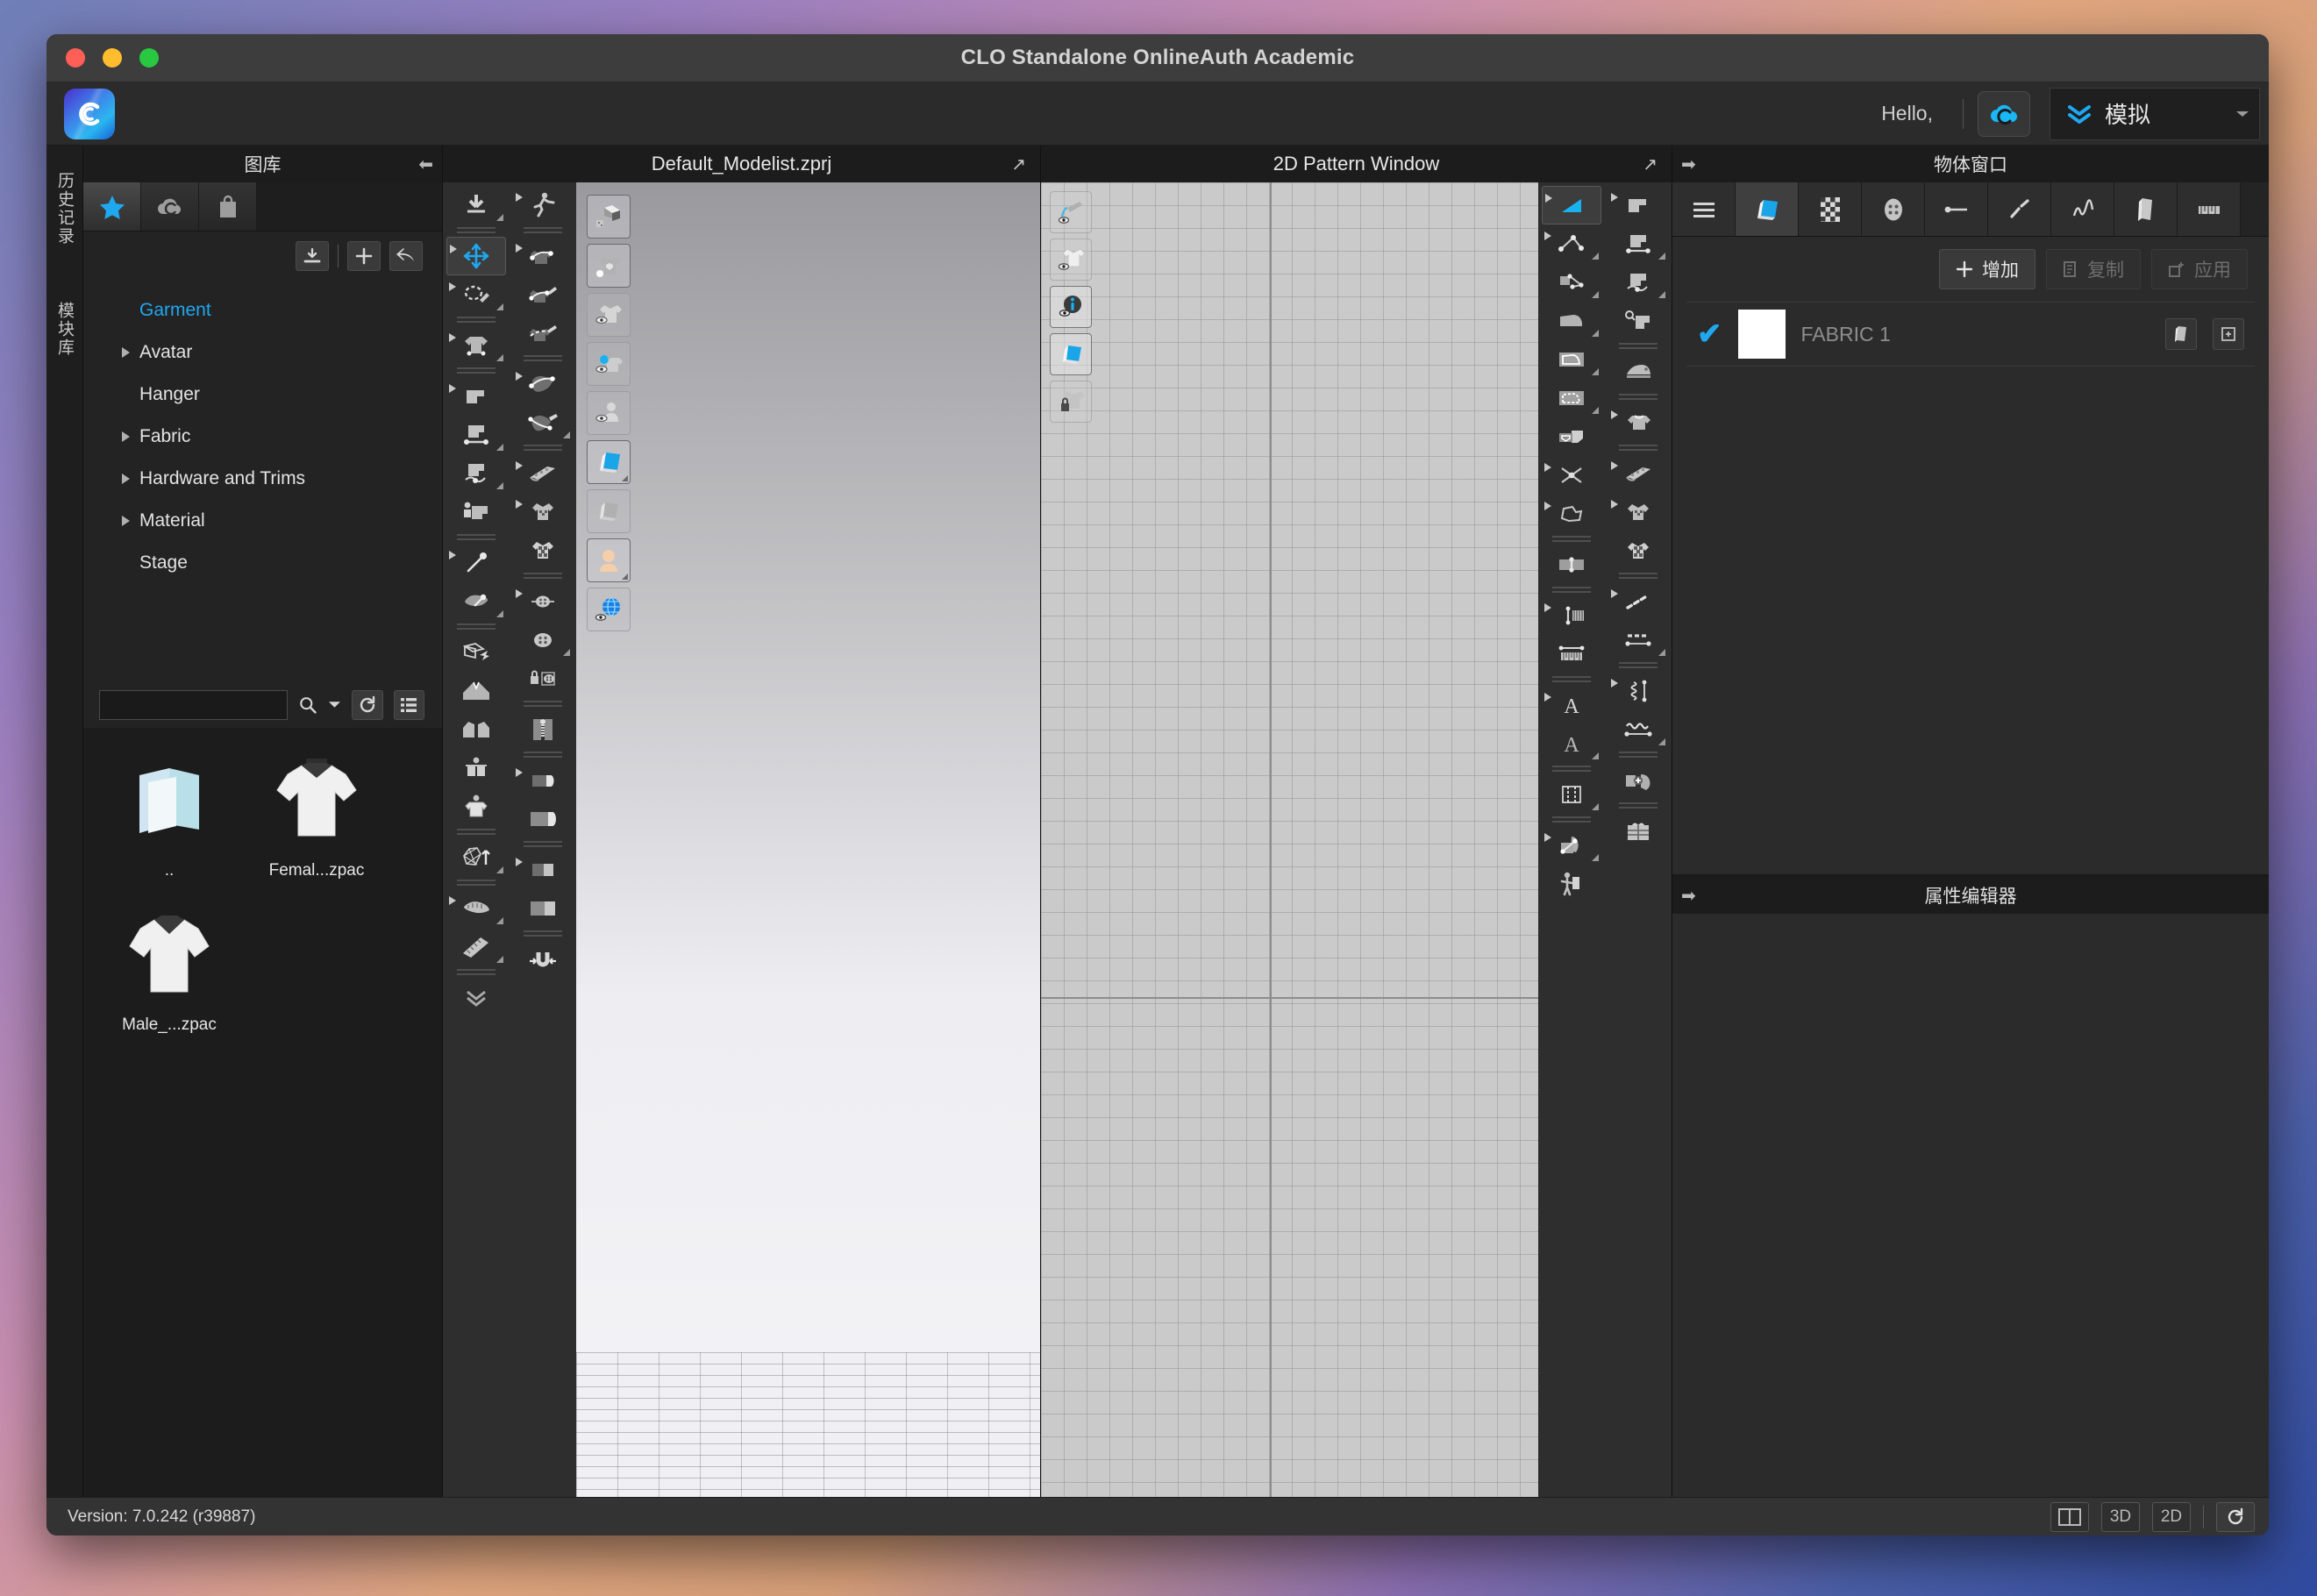 This screenshot has width=2317, height=1596. I want to click on caret-down-icon, so click(334, 705).